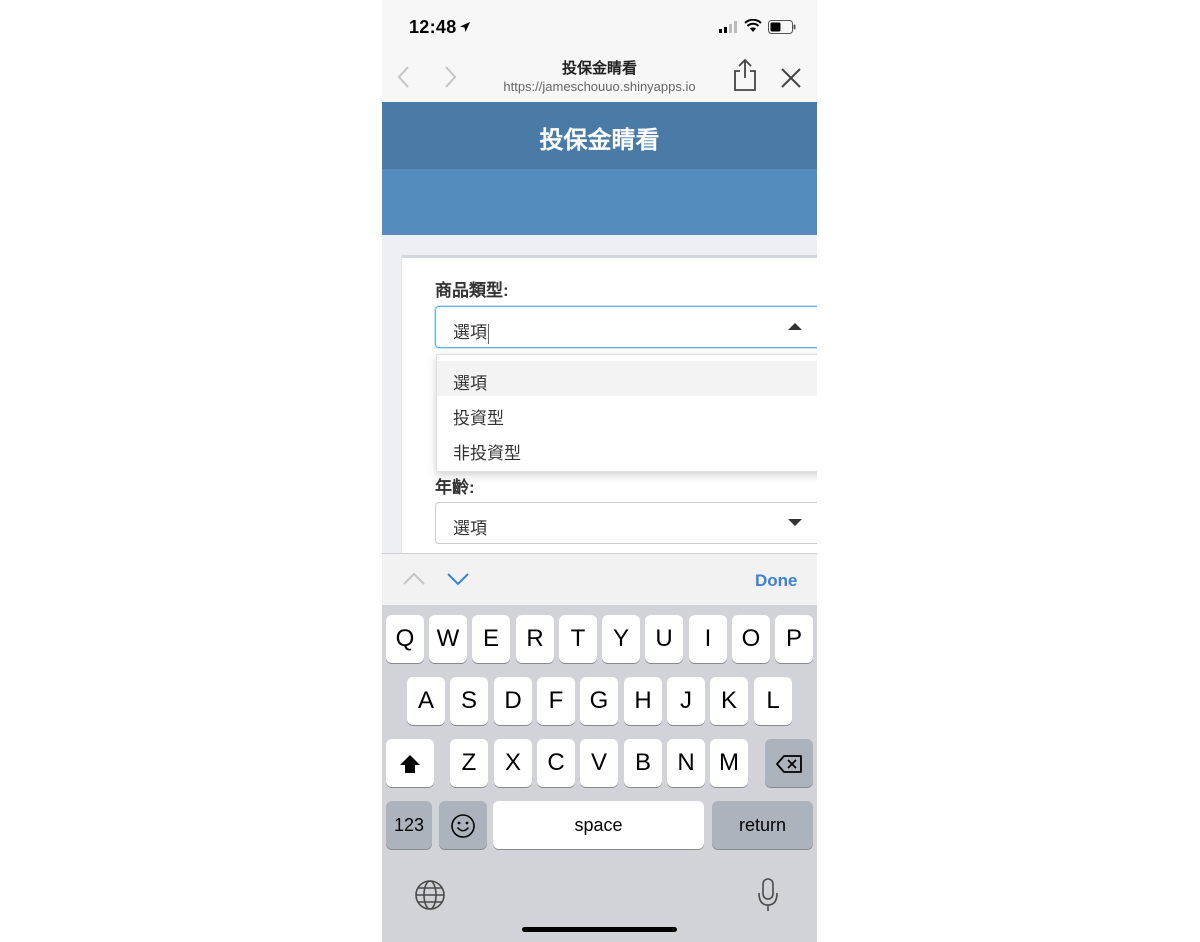 The image size is (1200, 942). I want to click on key-v: V, so click(599, 763).